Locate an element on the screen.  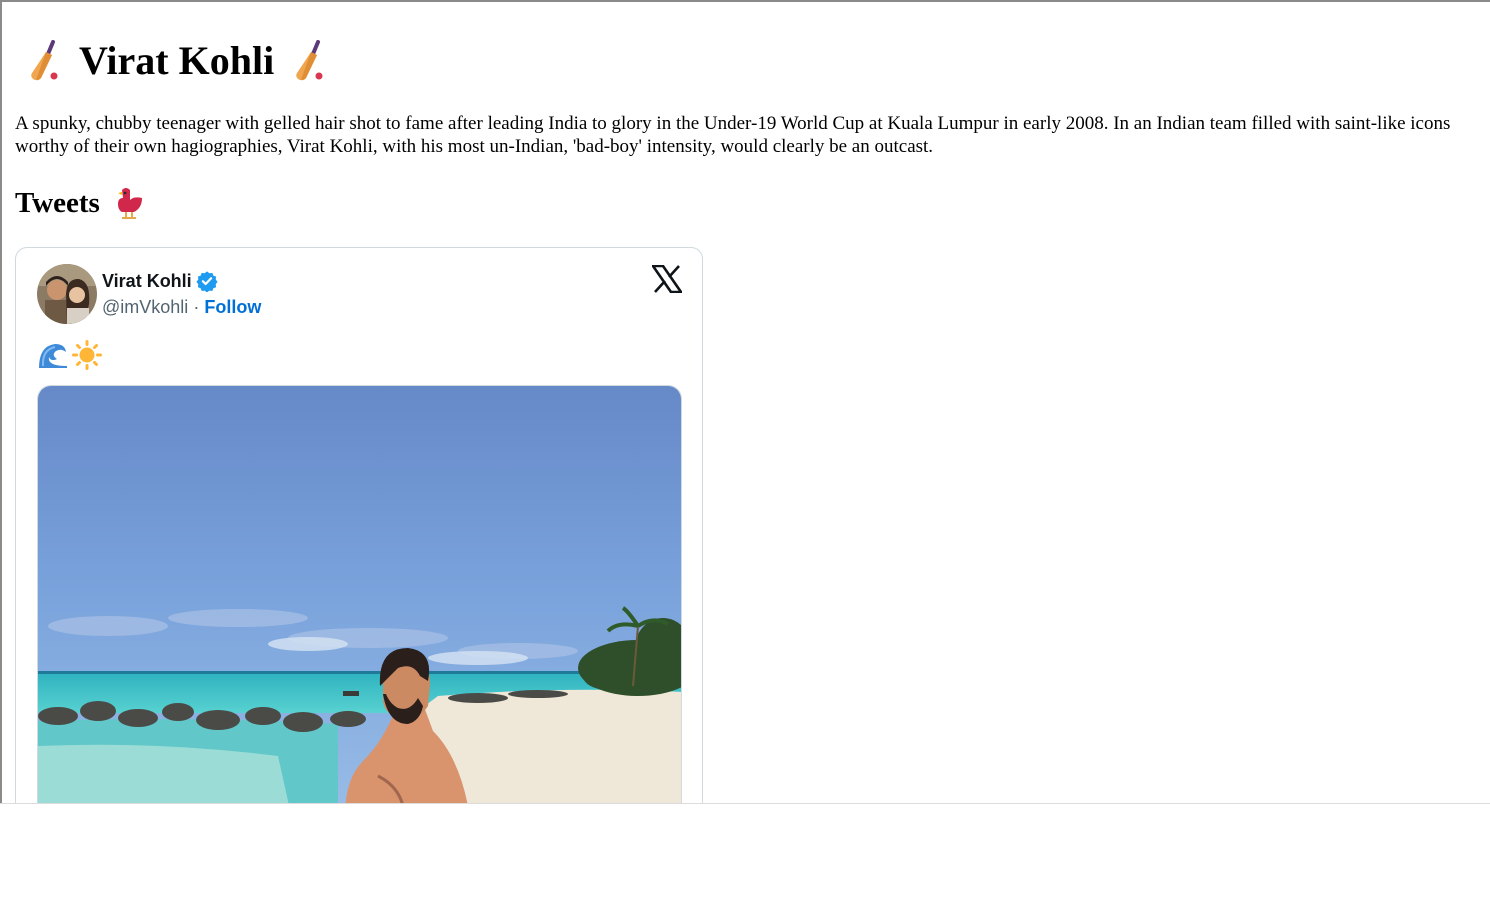
page-title-text: Virat Kohli is located at coordinates (177, 60).